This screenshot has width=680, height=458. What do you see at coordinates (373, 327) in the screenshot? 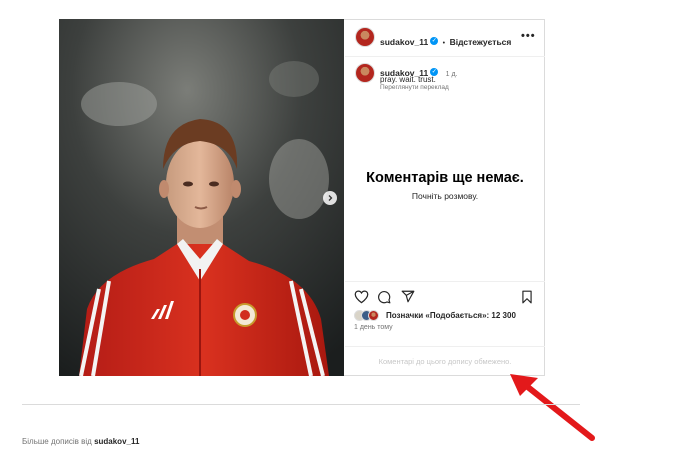
I see `post-date: 1 день тому` at bounding box center [373, 327].